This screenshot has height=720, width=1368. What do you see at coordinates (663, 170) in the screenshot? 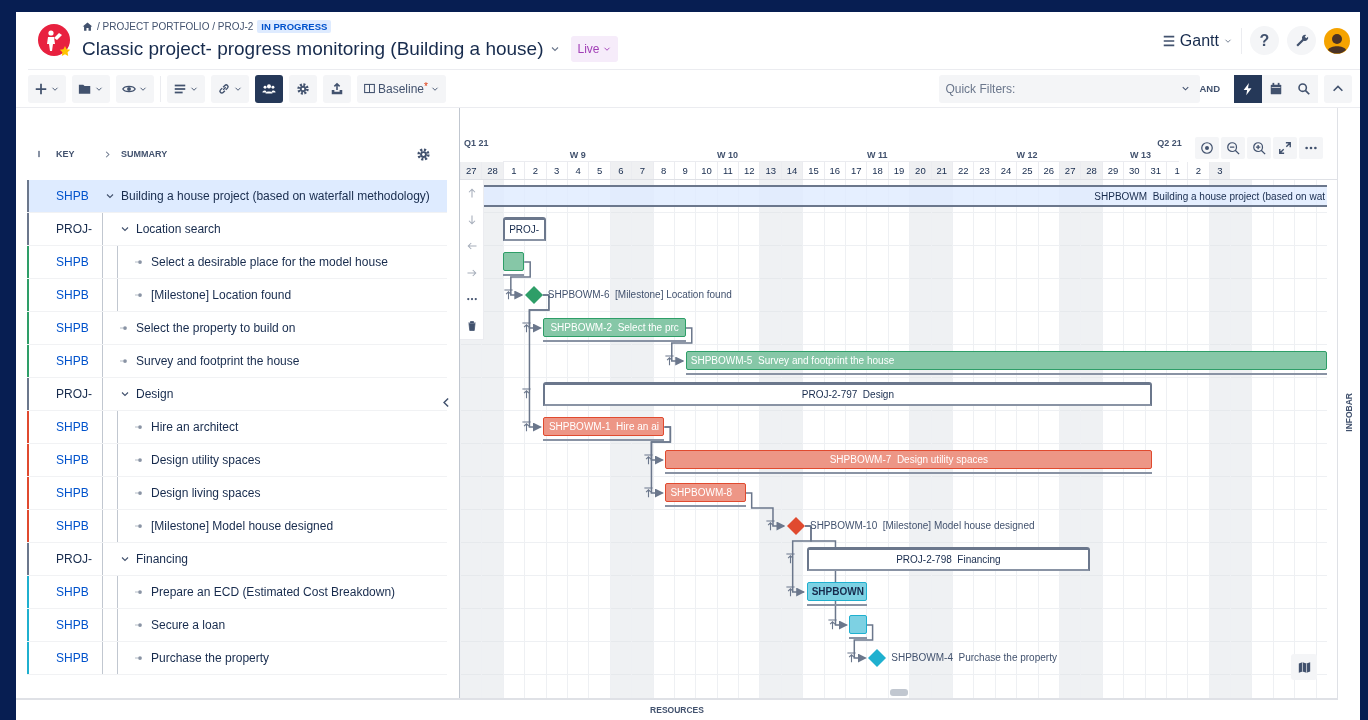
I see `day-label: 8` at bounding box center [663, 170].